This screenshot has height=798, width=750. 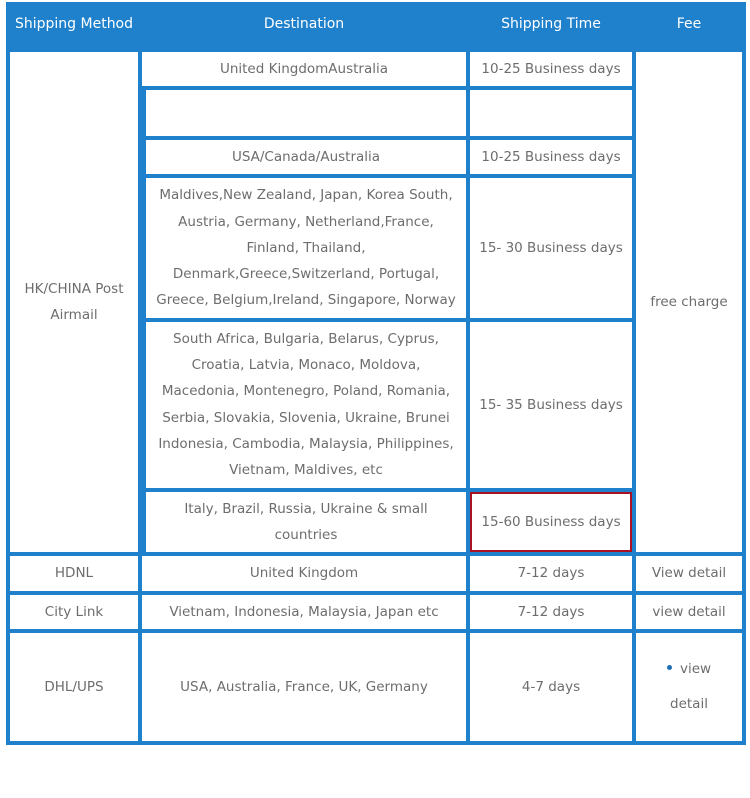 I want to click on fee-view-label: view, so click(x=695, y=668).